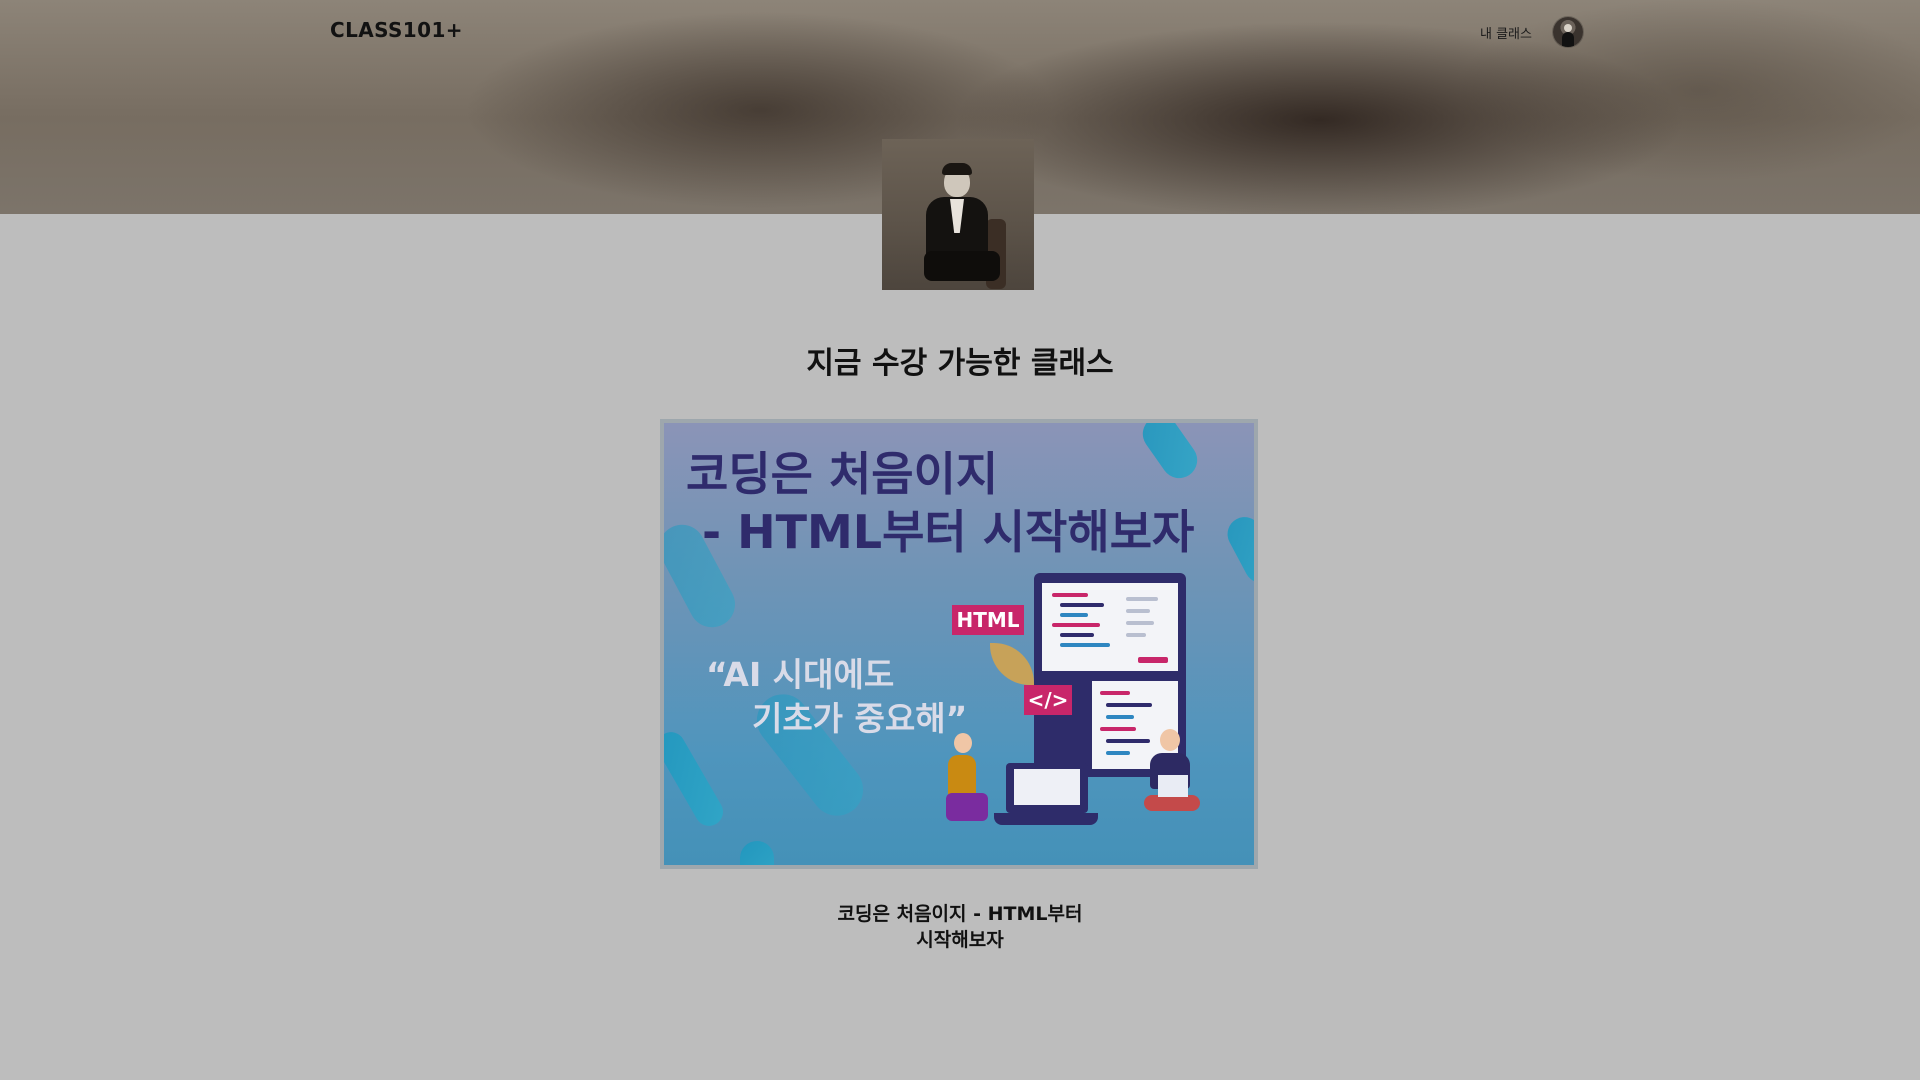  Describe the element at coordinates (988, 620) in the screenshot. I see `html-badge: HTML` at that location.